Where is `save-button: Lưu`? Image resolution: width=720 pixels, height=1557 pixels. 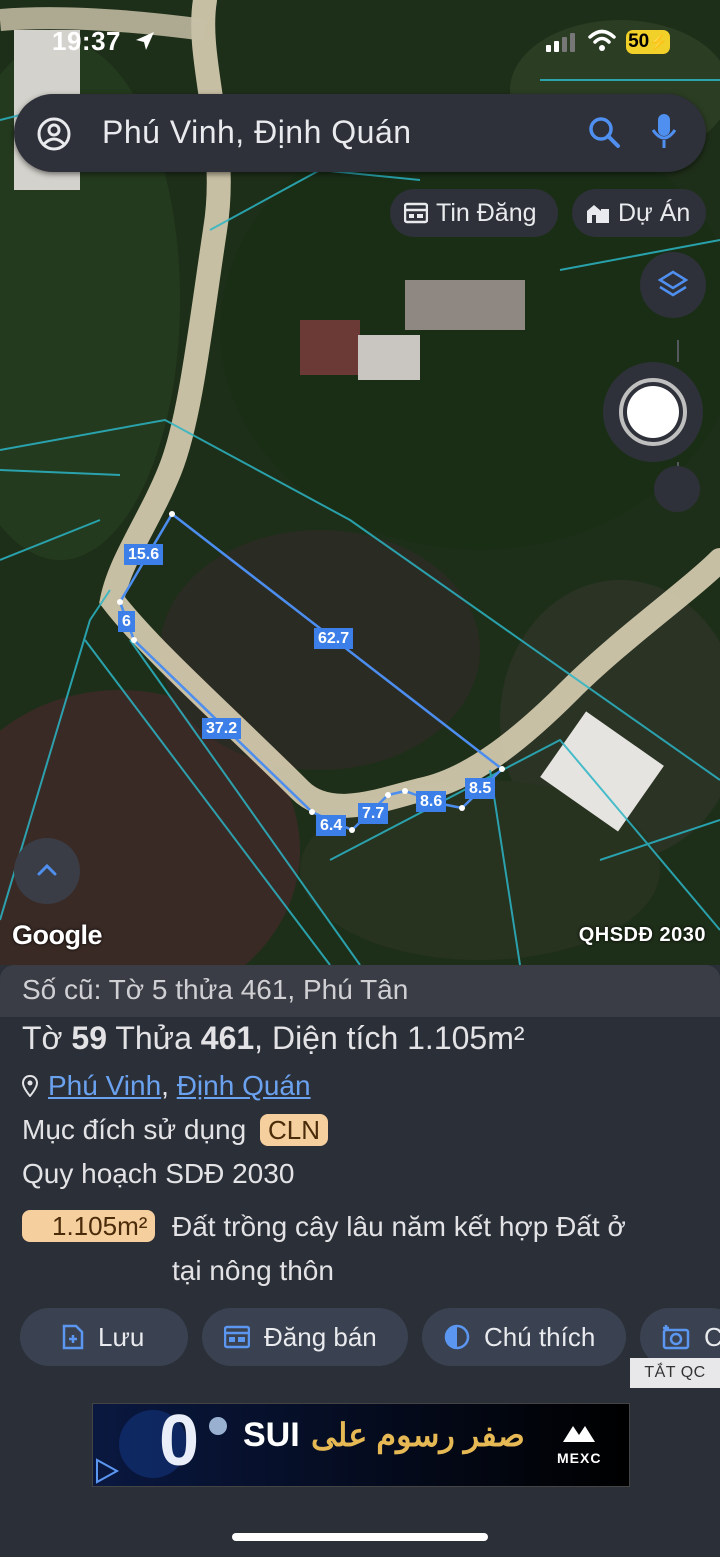
save-button: Lưu is located at coordinates (104, 1337).